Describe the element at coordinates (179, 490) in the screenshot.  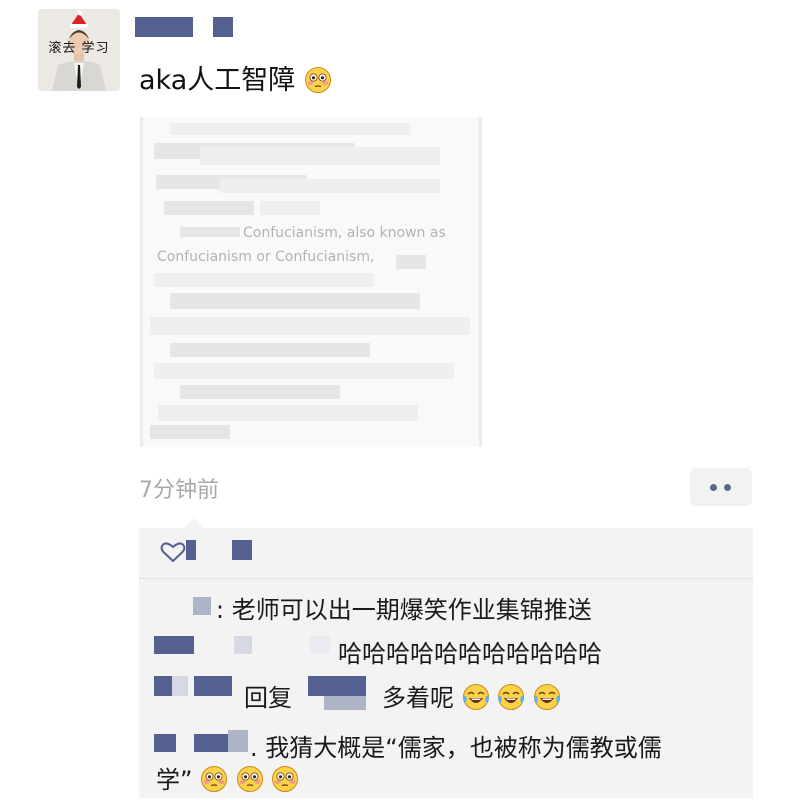
I see `post-time: 7分钟前` at that location.